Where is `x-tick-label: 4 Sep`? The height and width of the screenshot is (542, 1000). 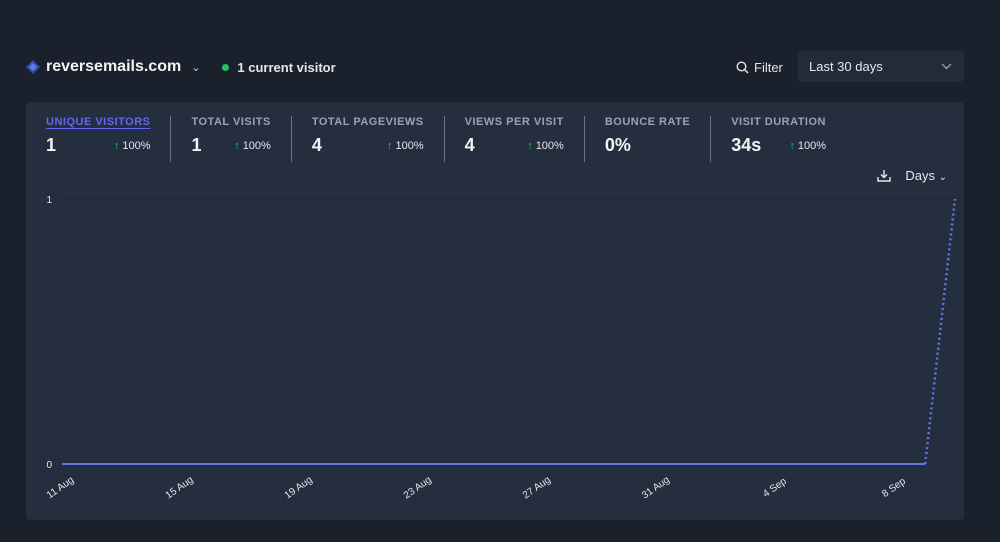 x-tick-label: 4 Sep is located at coordinates (775, 488).